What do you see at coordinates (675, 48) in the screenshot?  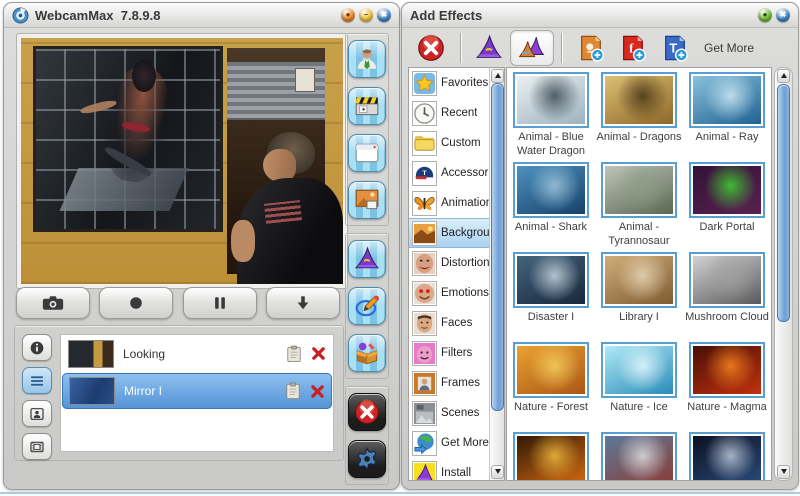 I see `add-text-button: T` at bounding box center [675, 48].